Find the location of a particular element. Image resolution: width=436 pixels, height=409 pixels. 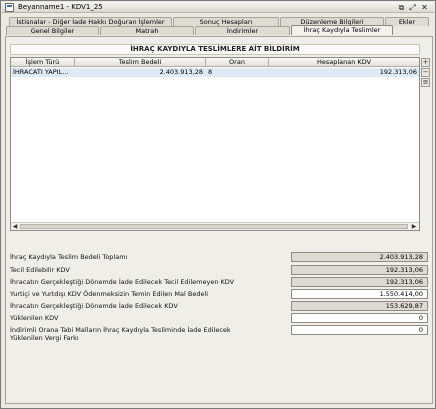

tab-matrah: Matrah is located at coordinates (147, 30).